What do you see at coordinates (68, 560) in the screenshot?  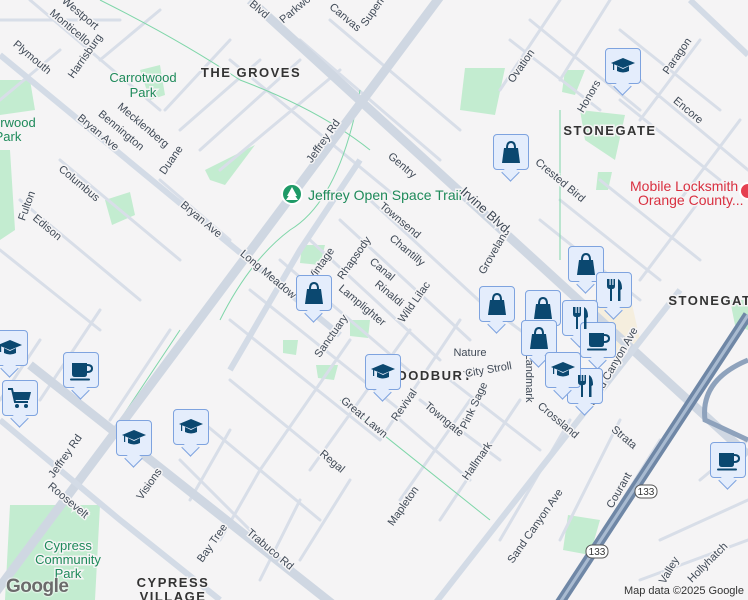 I see `cypress-community-park-label: Community` at bounding box center [68, 560].